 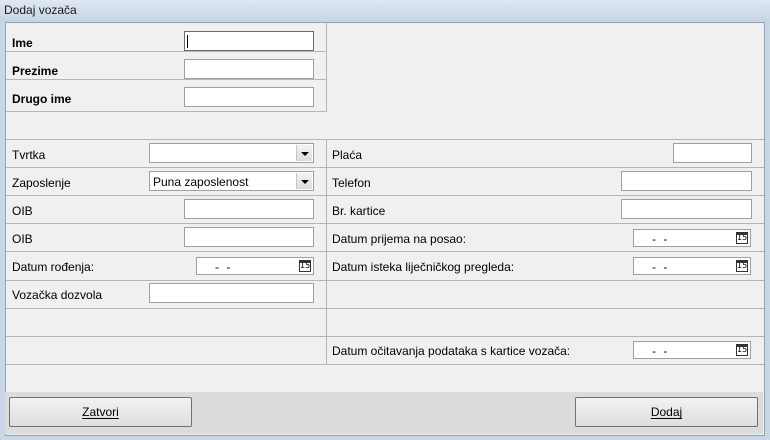 What do you see at coordinates (231, 153) in the screenshot?
I see `tvrtka-dropdown` at bounding box center [231, 153].